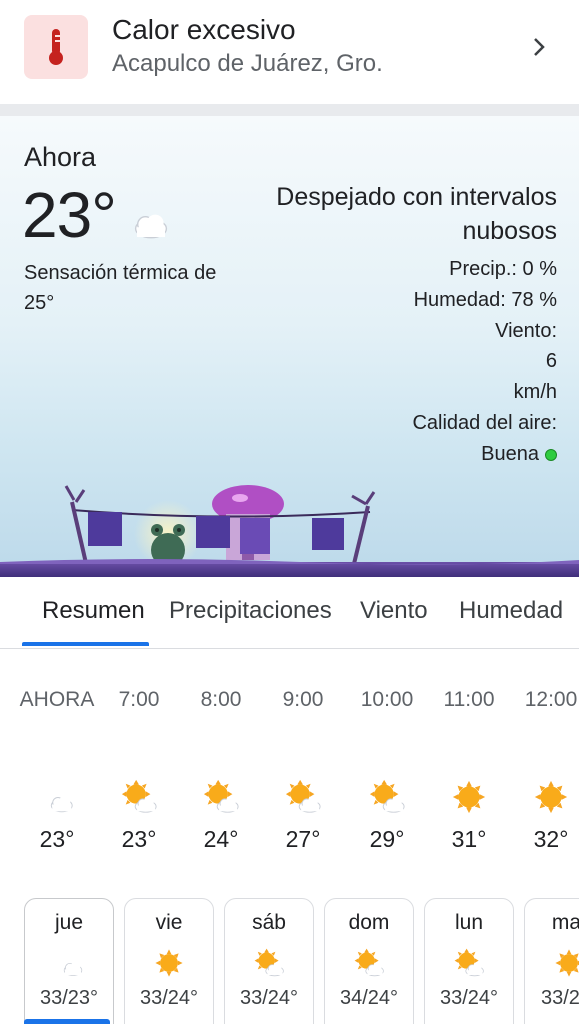 The image size is (579, 1024). I want to click on alert-location: Acapulco de Juárez, Gro., so click(247, 63).